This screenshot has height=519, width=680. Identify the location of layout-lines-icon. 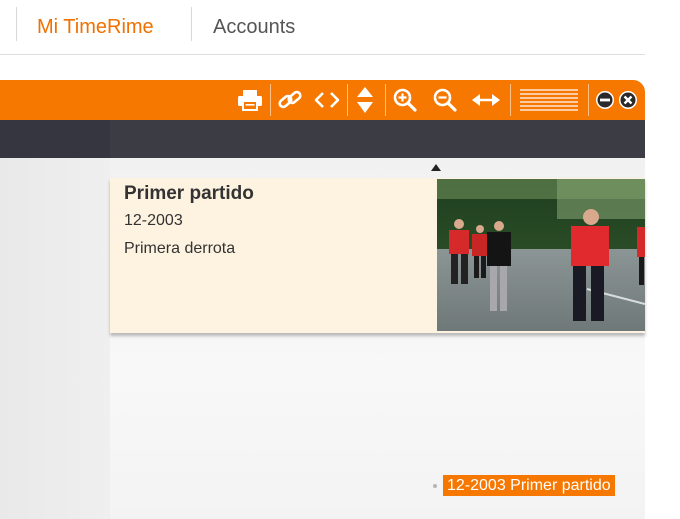
(549, 100).